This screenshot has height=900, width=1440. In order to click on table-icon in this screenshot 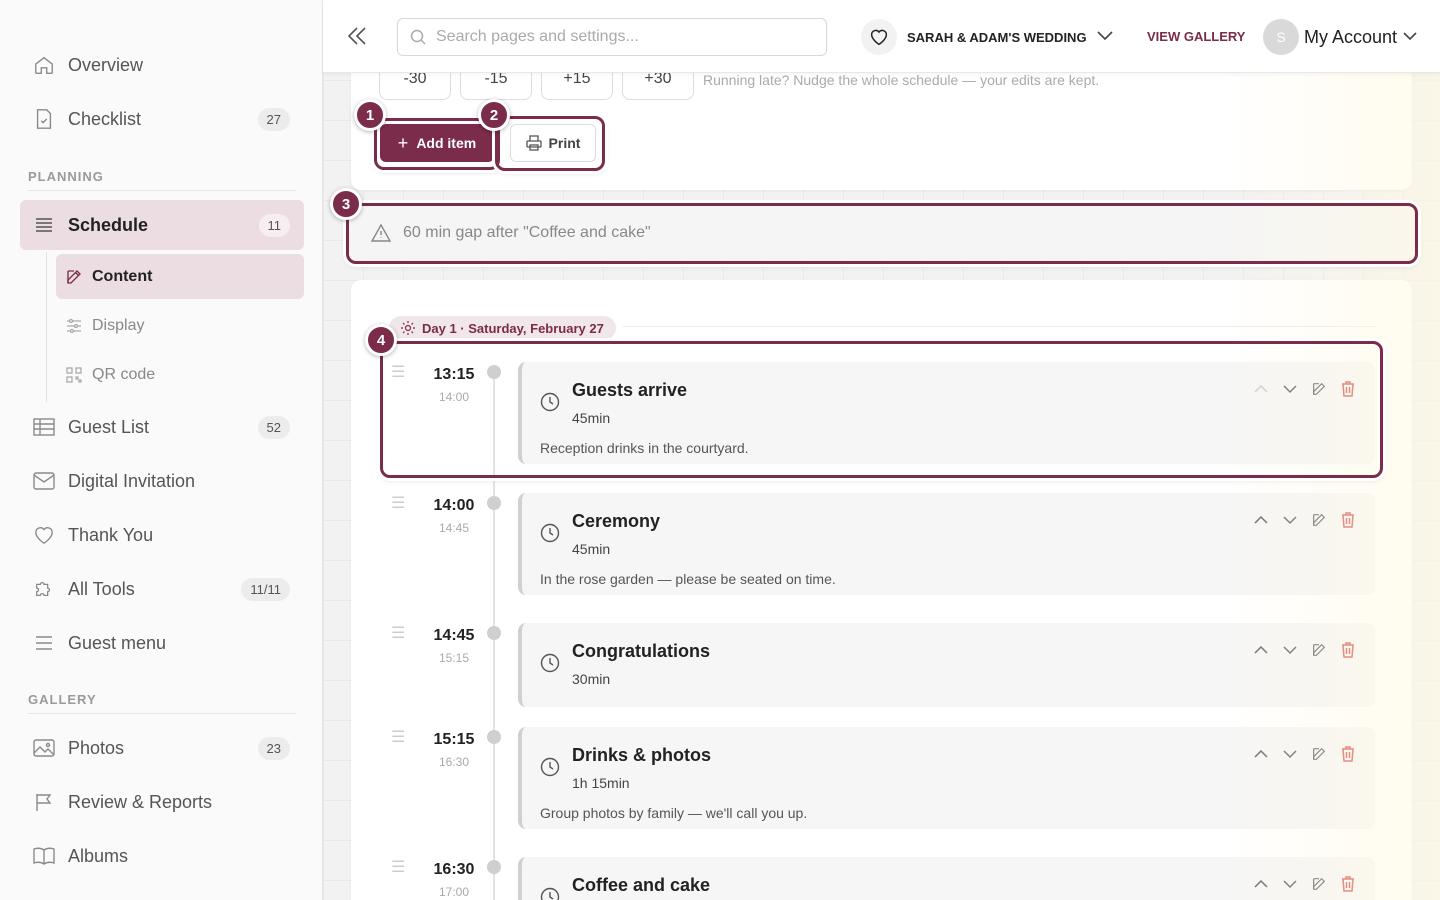, I will do `click(44, 427)`.